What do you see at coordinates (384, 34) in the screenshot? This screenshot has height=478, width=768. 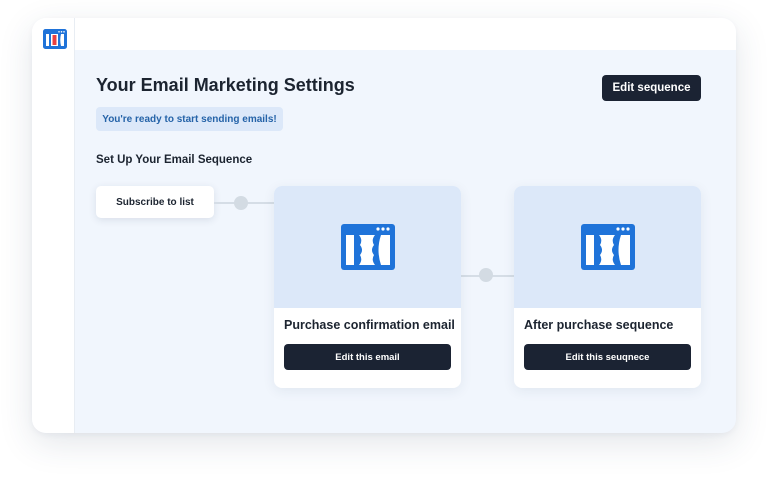 I see `top-bar` at bounding box center [384, 34].